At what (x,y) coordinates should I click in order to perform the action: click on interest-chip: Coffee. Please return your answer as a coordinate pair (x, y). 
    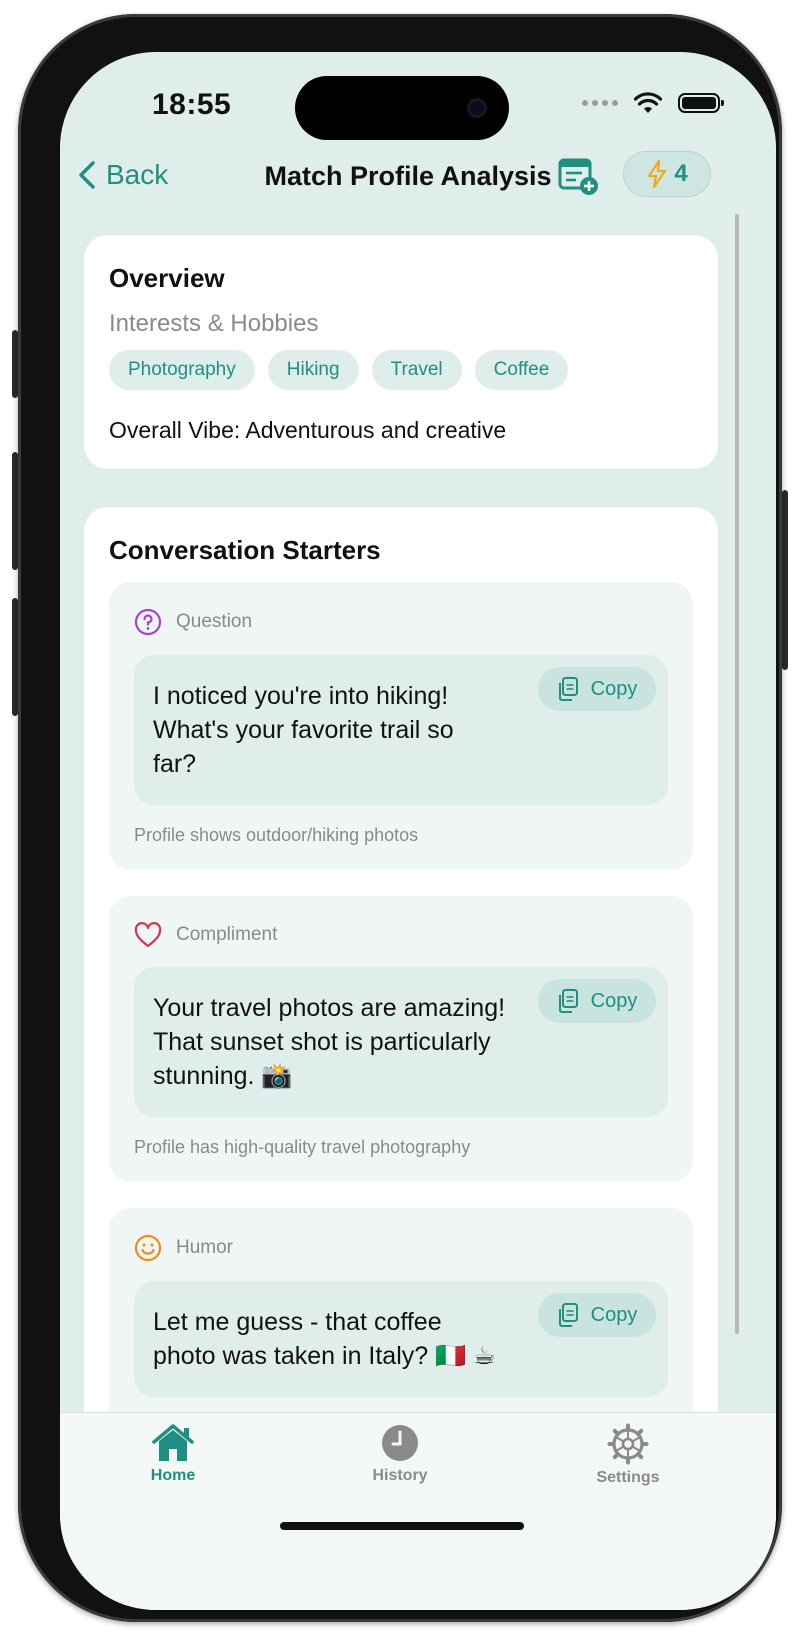
    Looking at the image, I should click on (521, 370).